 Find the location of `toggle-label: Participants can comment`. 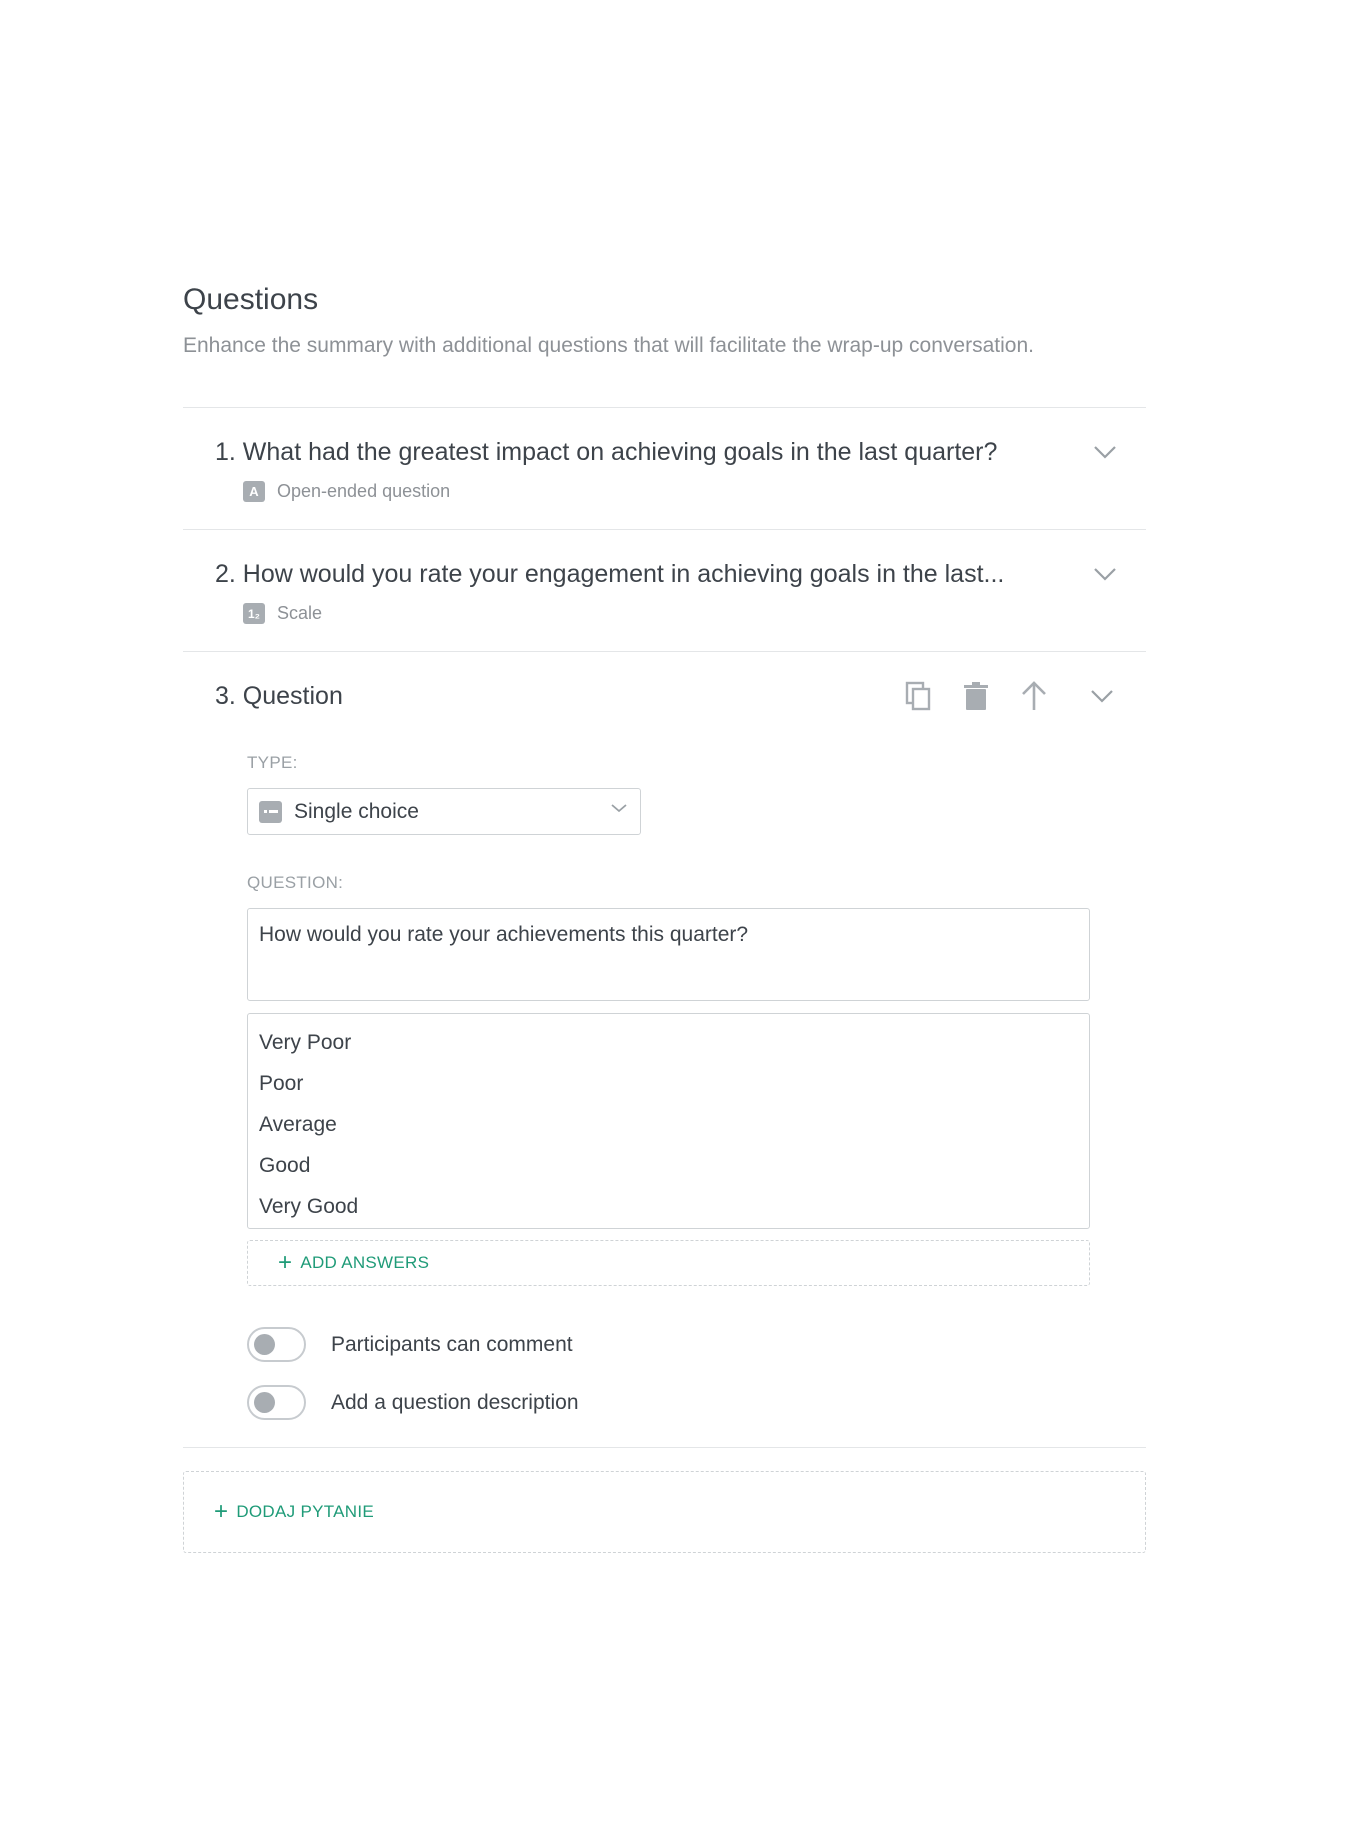

toggle-label: Participants can comment is located at coordinates (452, 1344).